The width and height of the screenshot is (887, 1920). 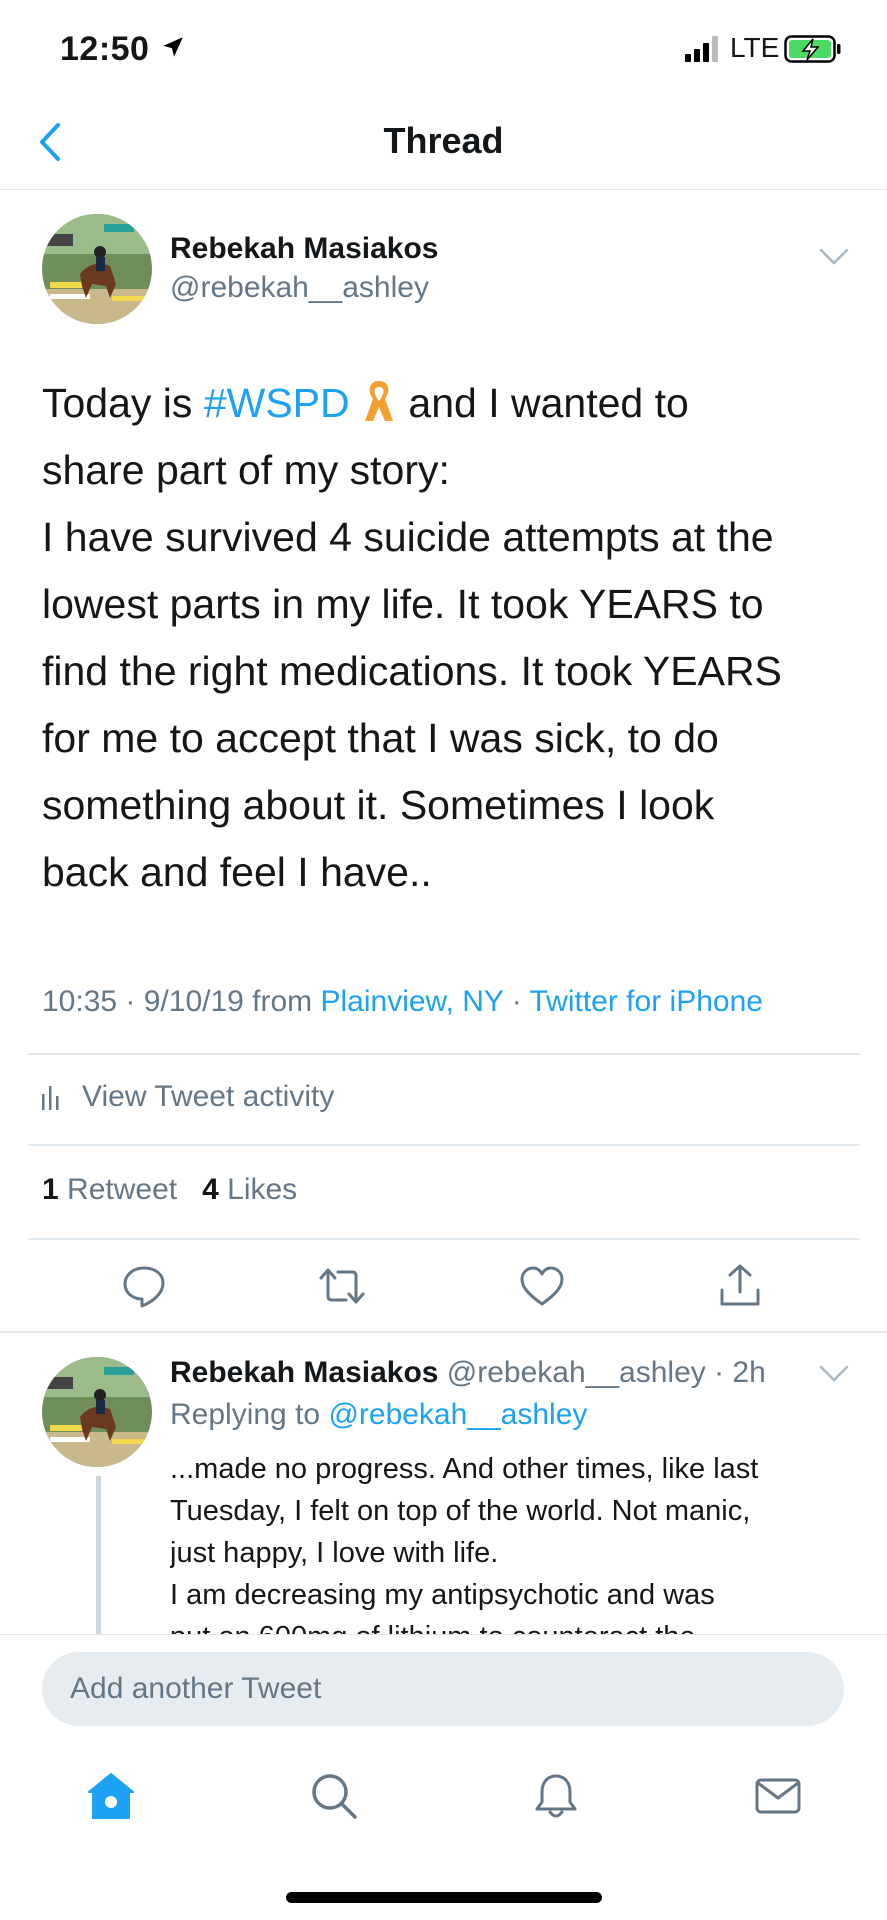 I want to click on reply-author-name: Rebekah Masiakos, so click(x=304, y=1372).